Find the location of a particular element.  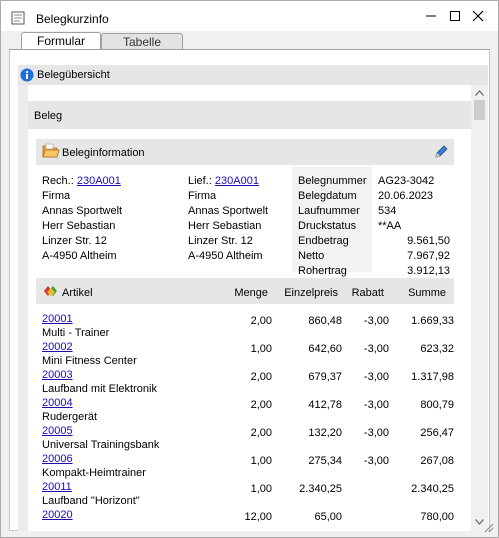

artikel-icon is located at coordinates (50, 291).